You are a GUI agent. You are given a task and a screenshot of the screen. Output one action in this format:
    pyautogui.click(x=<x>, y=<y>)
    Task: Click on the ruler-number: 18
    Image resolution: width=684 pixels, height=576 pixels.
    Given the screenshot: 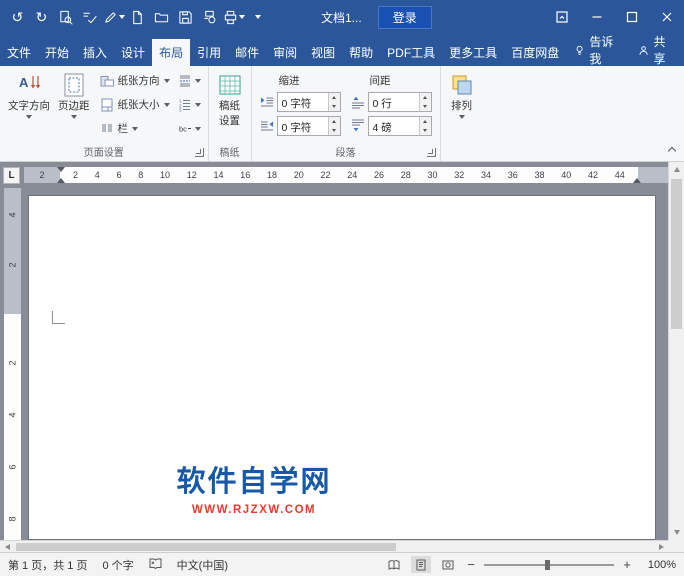 What is the action you would take?
    pyautogui.click(x=272, y=175)
    